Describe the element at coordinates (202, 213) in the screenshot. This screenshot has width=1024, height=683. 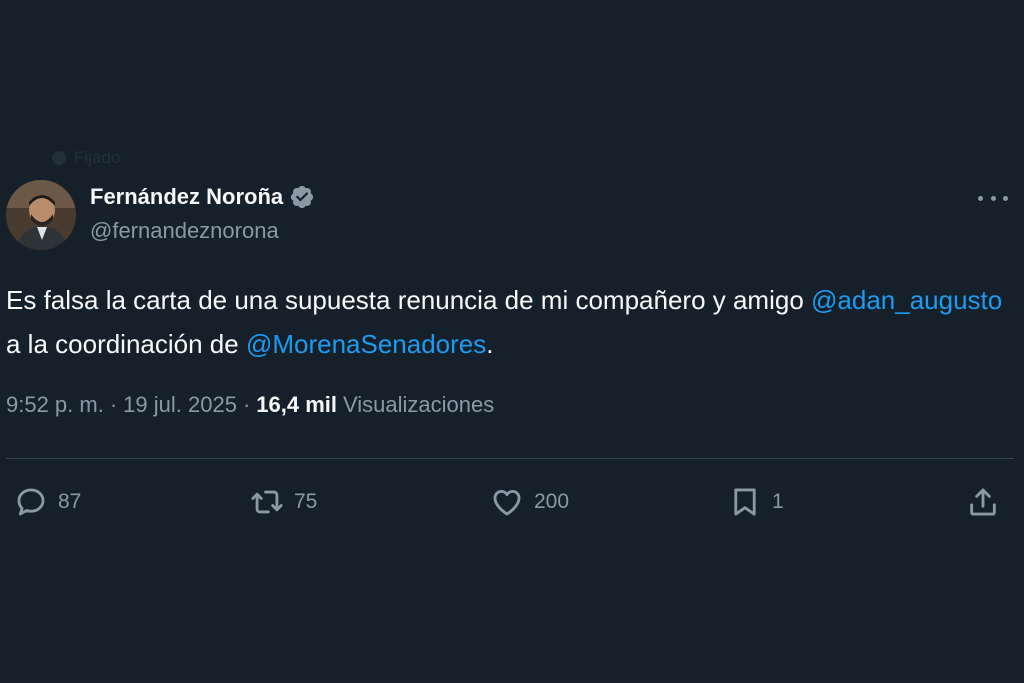
I see `author-info: Fernández Noroña @fernandeznorona` at that location.